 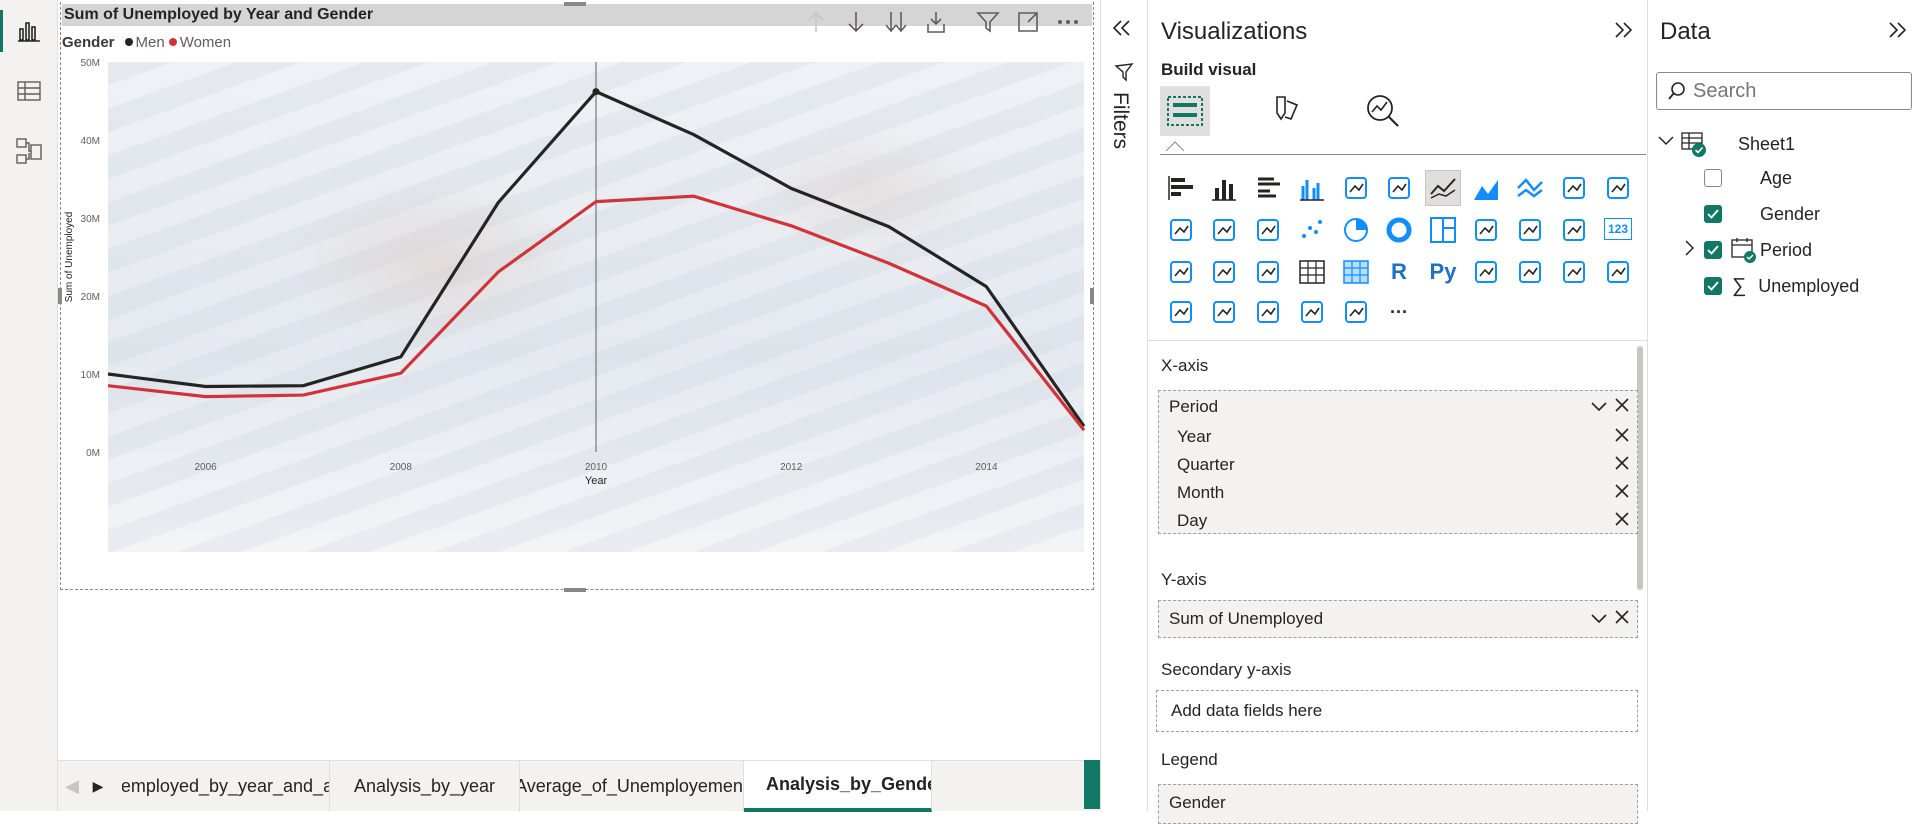 I want to click on legend-item-women: Women, so click(x=205, y=42).